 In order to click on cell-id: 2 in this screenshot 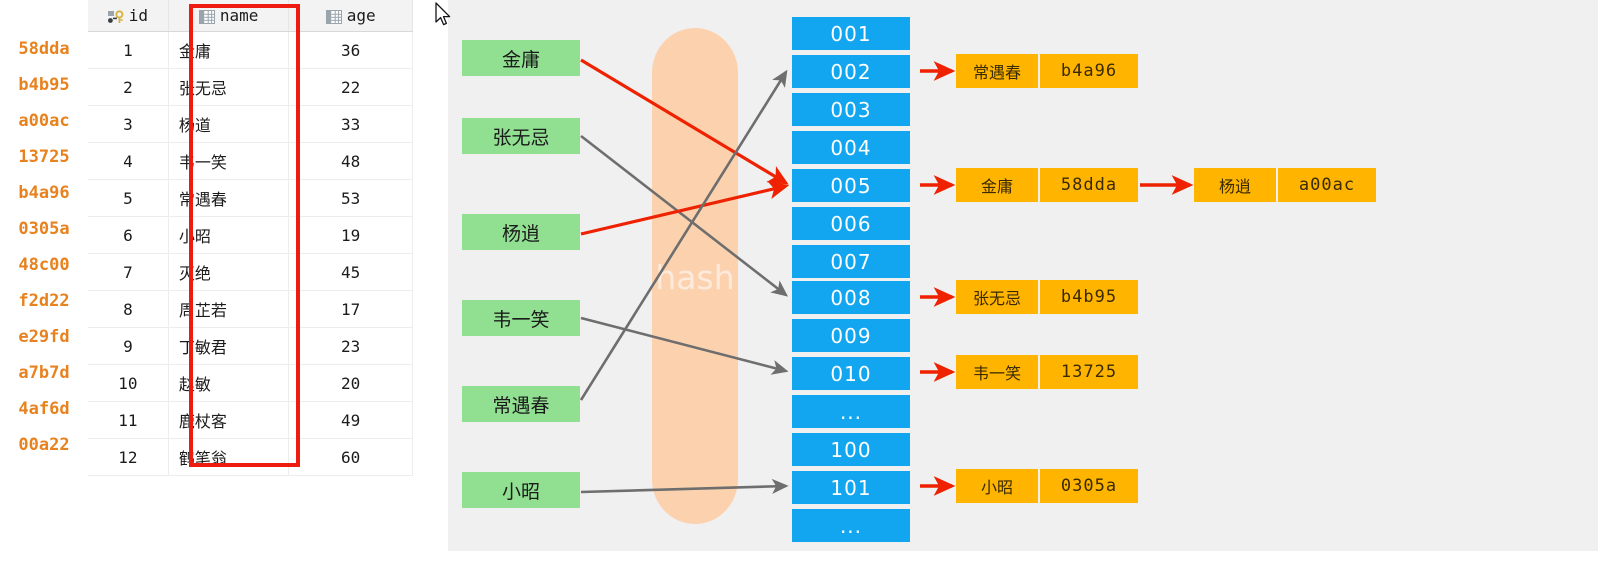, I will do `click(128, 87)`.